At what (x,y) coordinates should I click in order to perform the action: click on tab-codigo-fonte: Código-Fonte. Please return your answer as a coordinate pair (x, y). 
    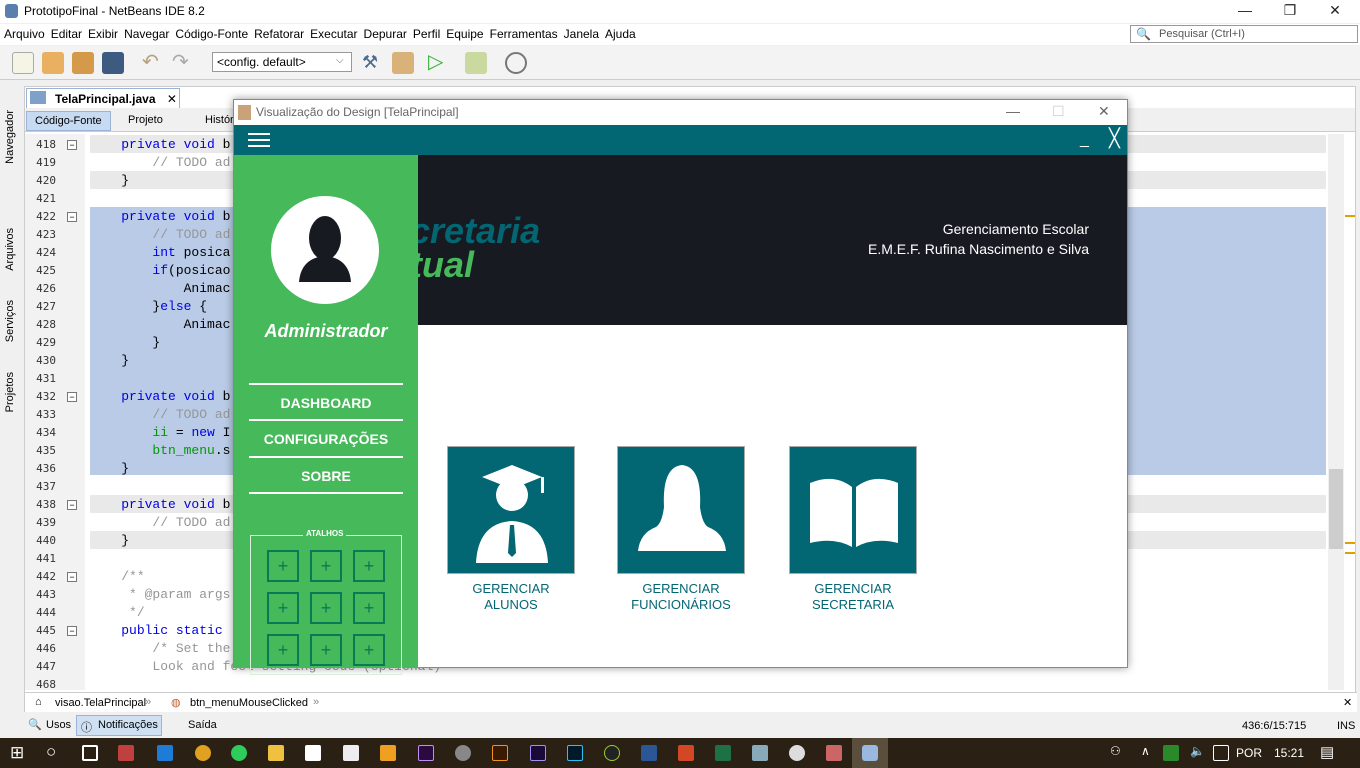
    Looking at the image, I should click on (68, 121).